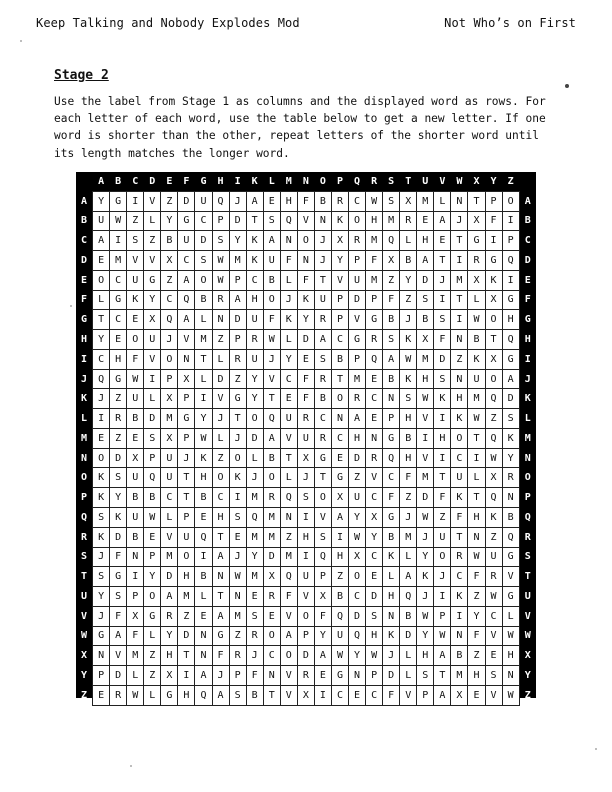  I want to click on table-cell: S, so click(510, 418).